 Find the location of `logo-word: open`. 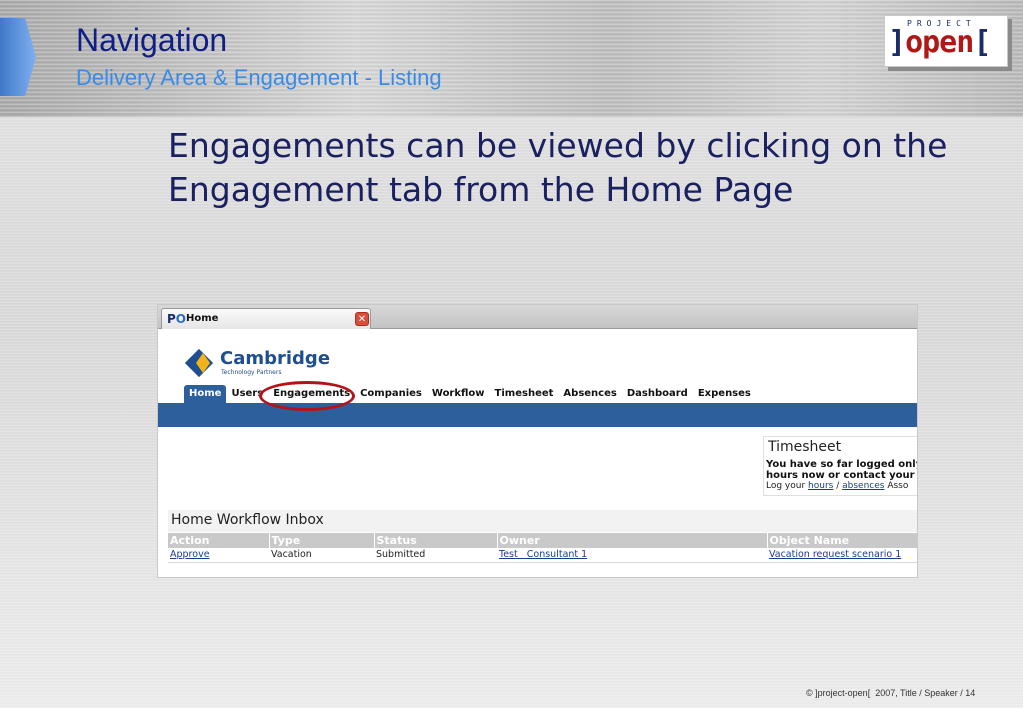

logo-word: open is located at coordinates (939, 42).